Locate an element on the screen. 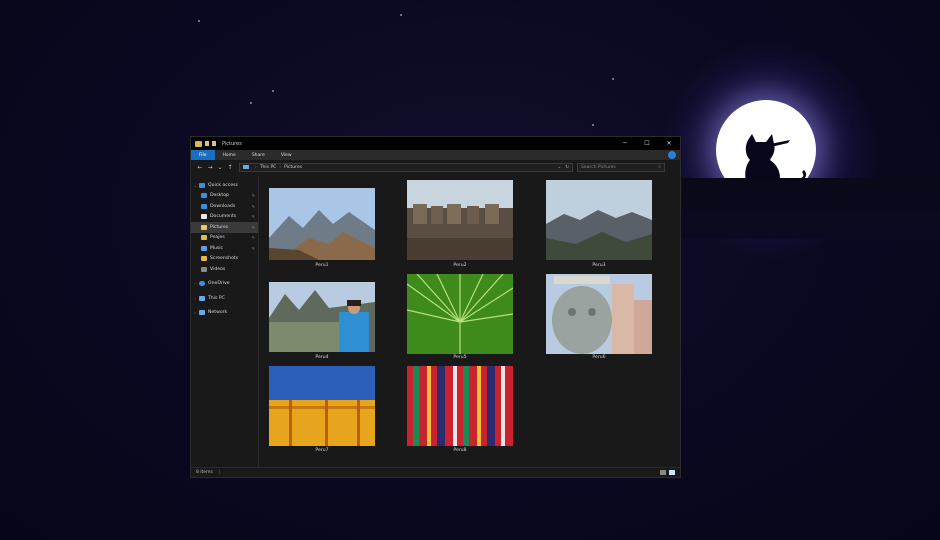 The image size is (940, 540). tab-view: View is located at coordinates (286, 155).